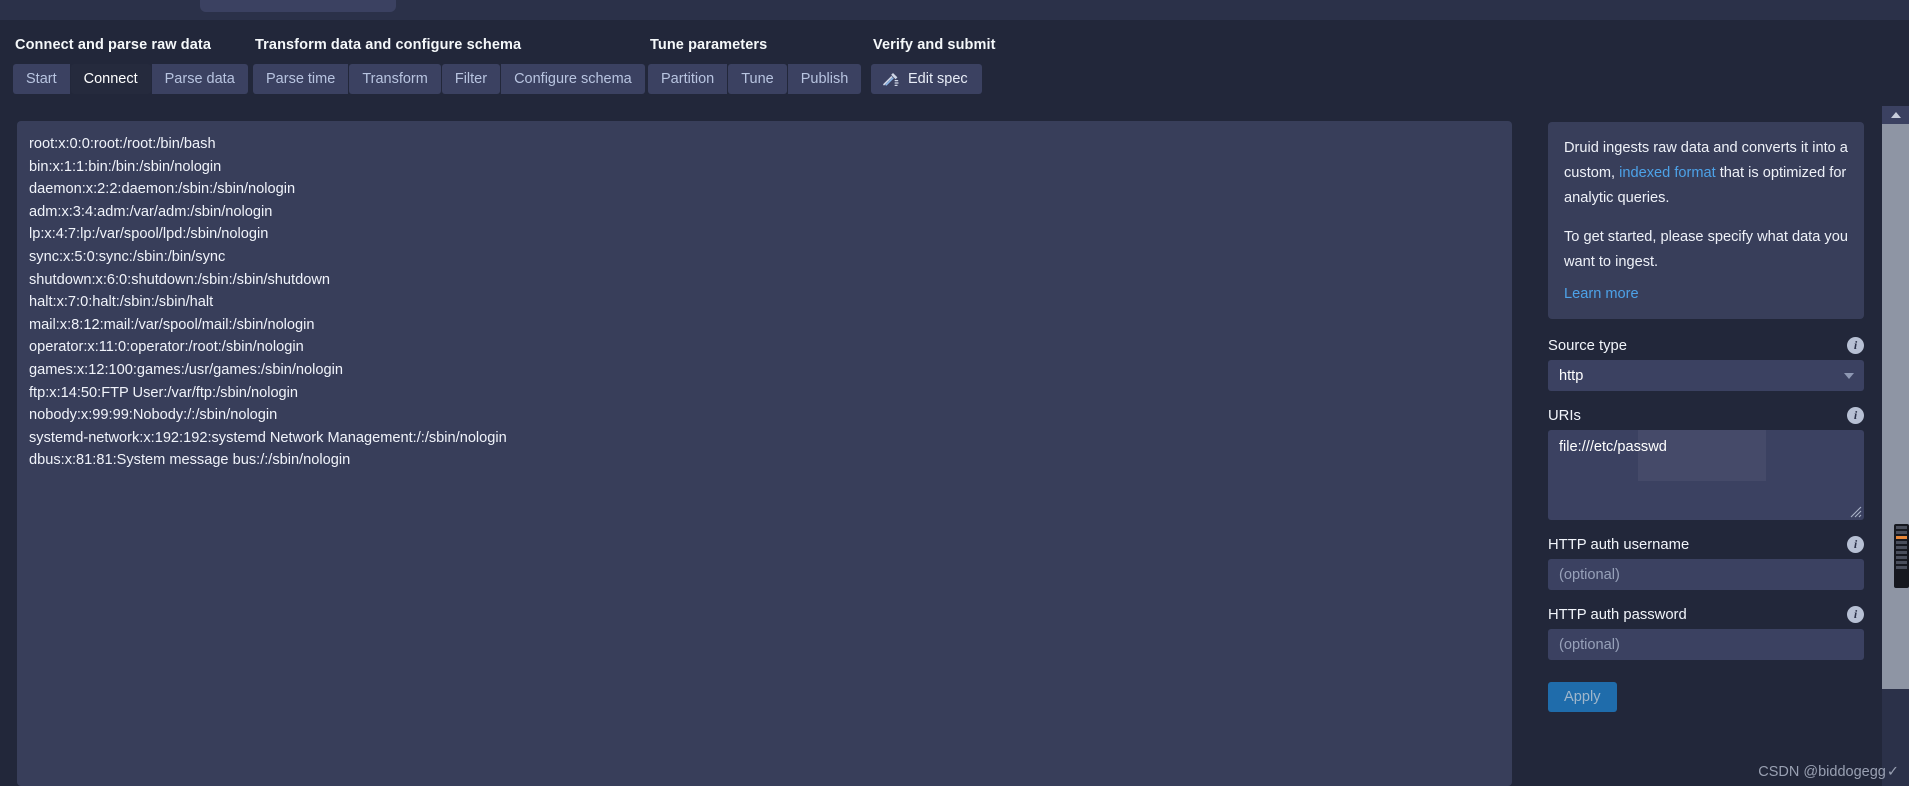 The height and width of the screenshot is (786, 1909). I want to click on raw-data-line: bin:x:1:1:bin:/bin:/sbin/nologin, so click(125, 166).